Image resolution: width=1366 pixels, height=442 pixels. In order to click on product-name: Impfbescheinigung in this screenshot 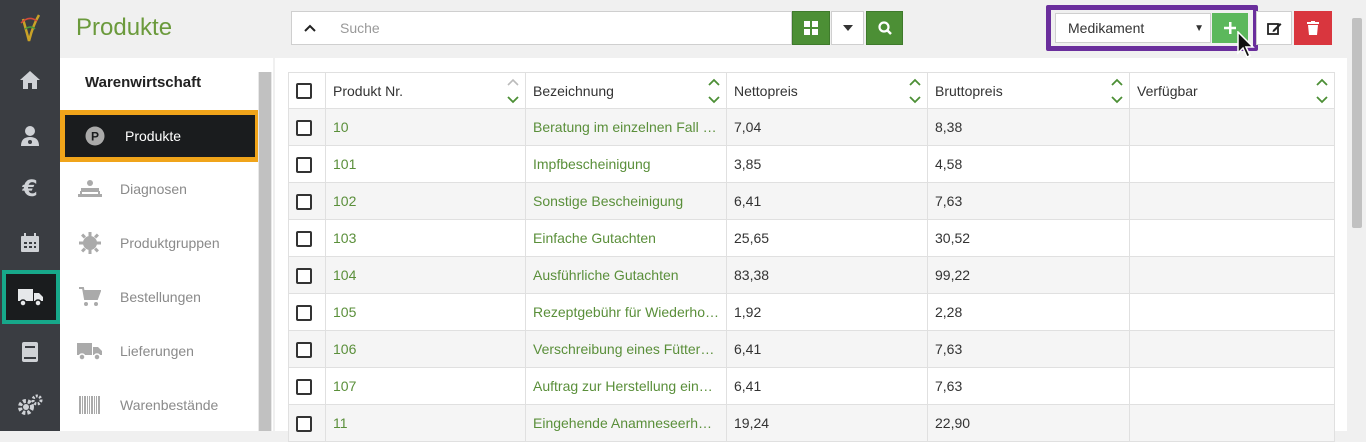, I will do `click(626, 164)`.